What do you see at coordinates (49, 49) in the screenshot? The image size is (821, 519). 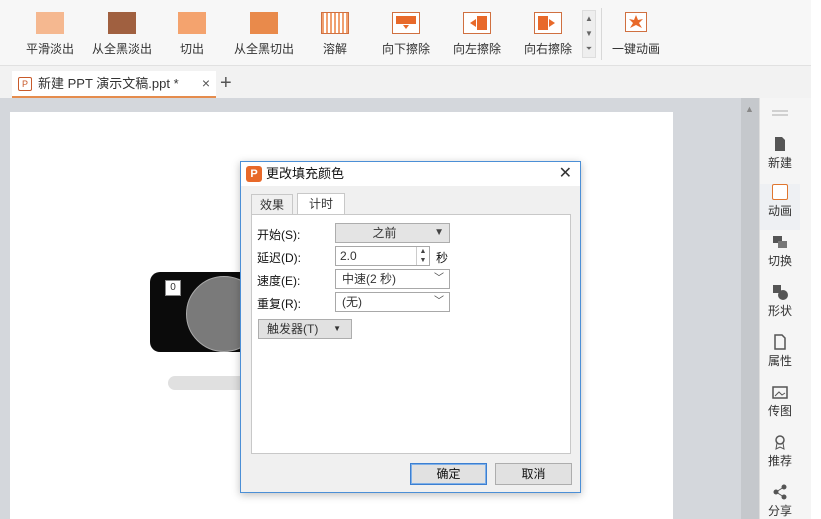 I see `anim-label: 平滑淡出` at bounding box center [49, 49].